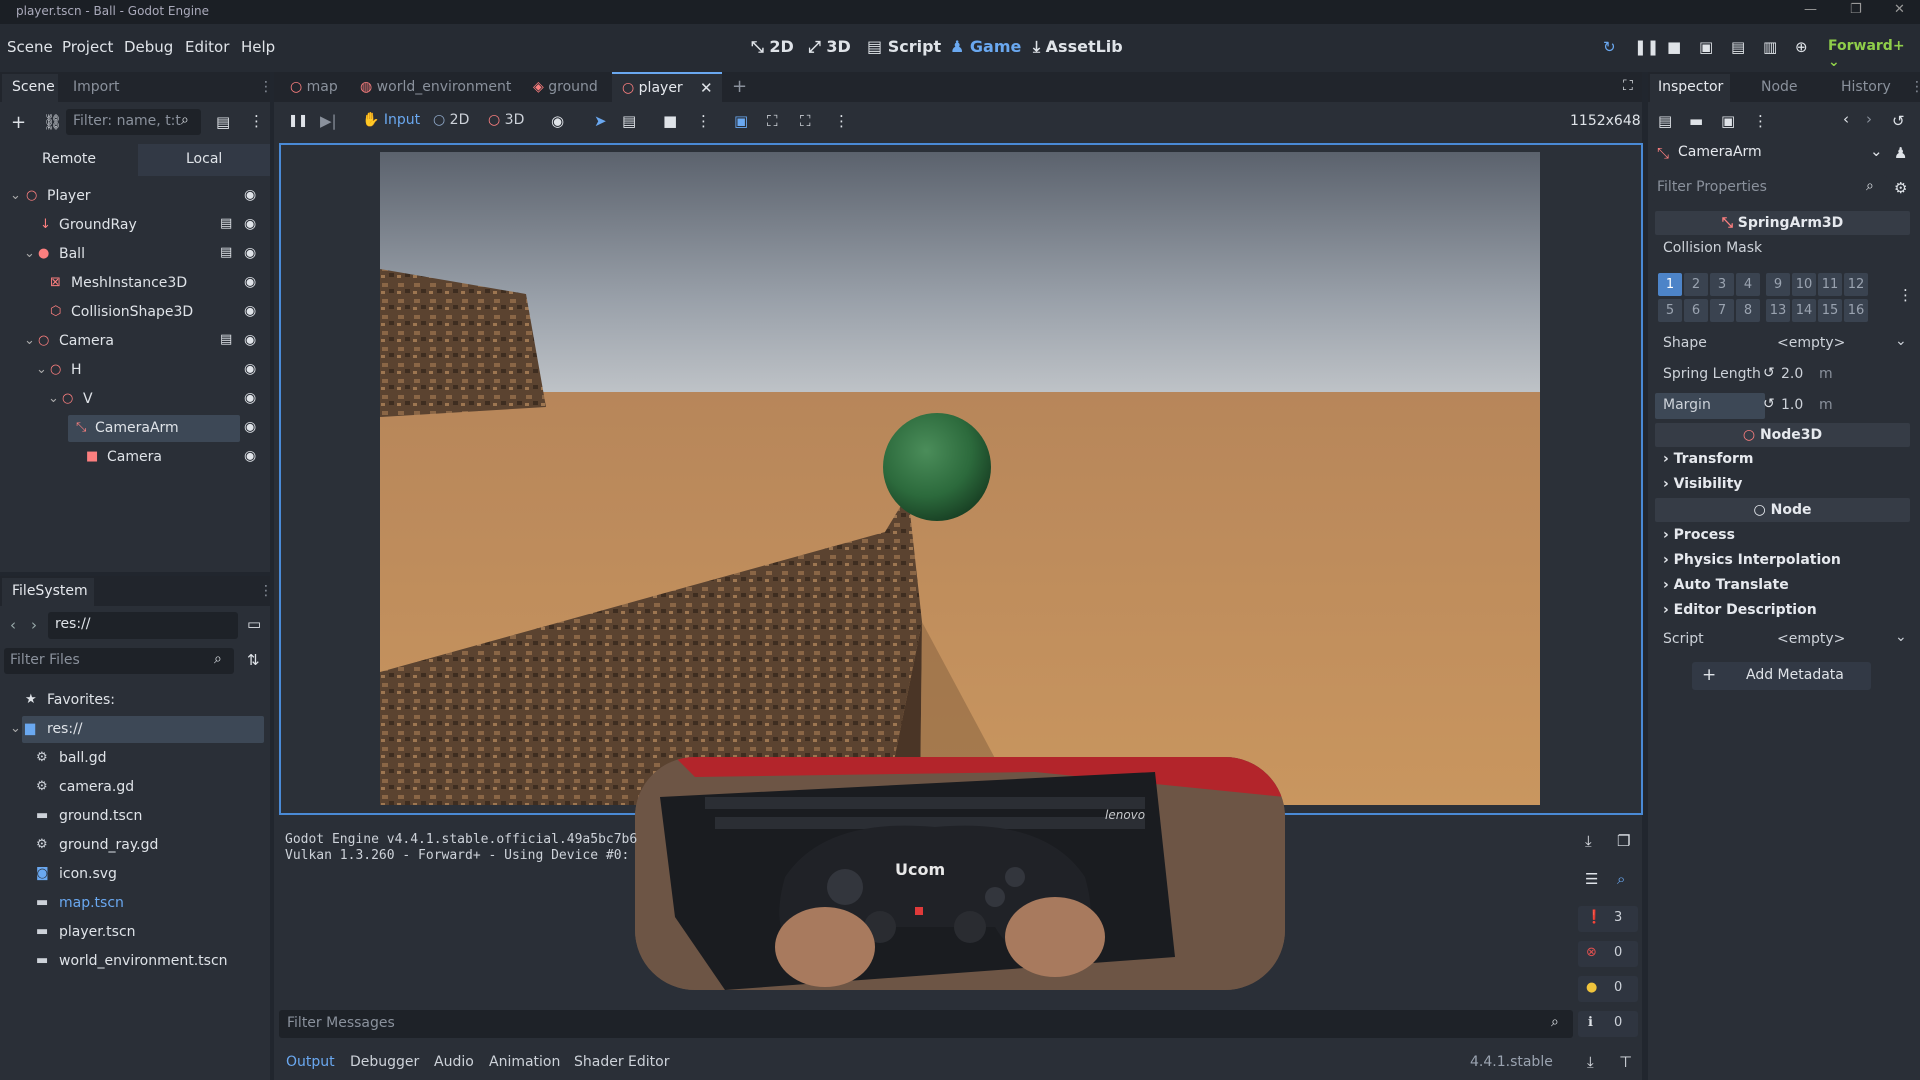 The height and width of the screenshot is (1080, 1920). Describe the element at coordinates (435, 87) in the screenshot. I see `scene-tab-world-environment: ◍ world_environment` at that location.